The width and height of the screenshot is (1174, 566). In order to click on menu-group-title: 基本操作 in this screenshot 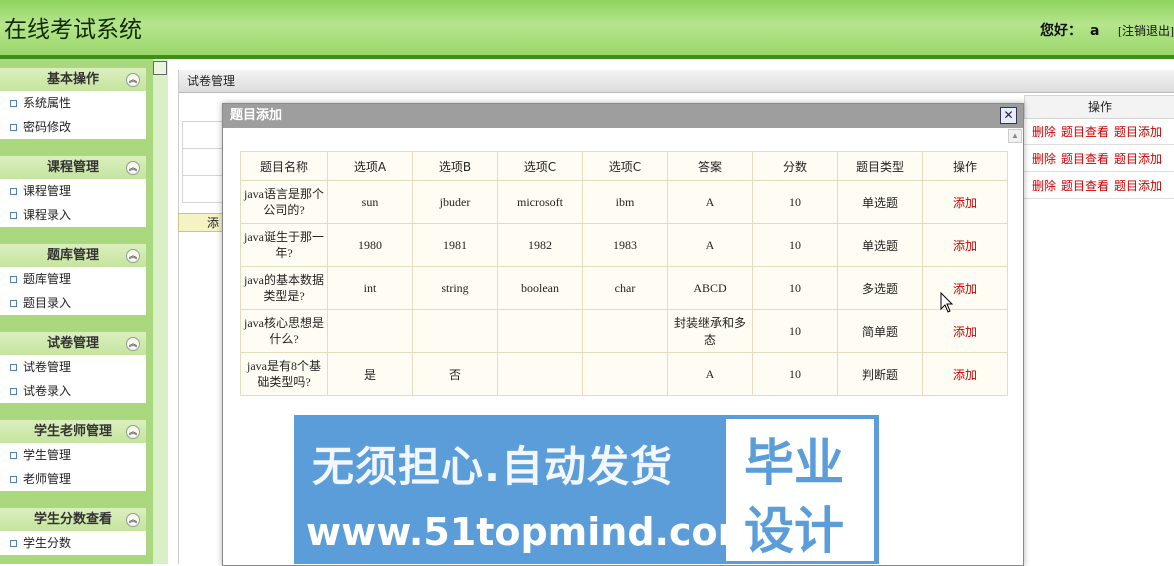, I will do `click(72, 79)`.